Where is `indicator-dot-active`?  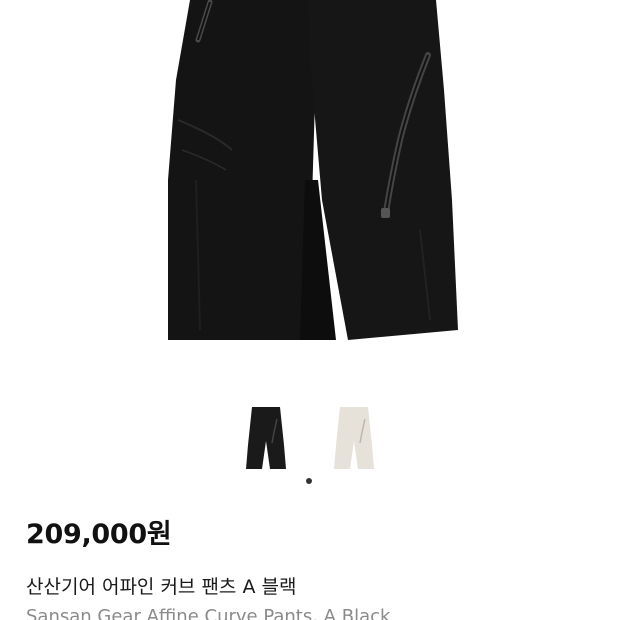 indicator-dot-active is located at coordinates (309, 481).